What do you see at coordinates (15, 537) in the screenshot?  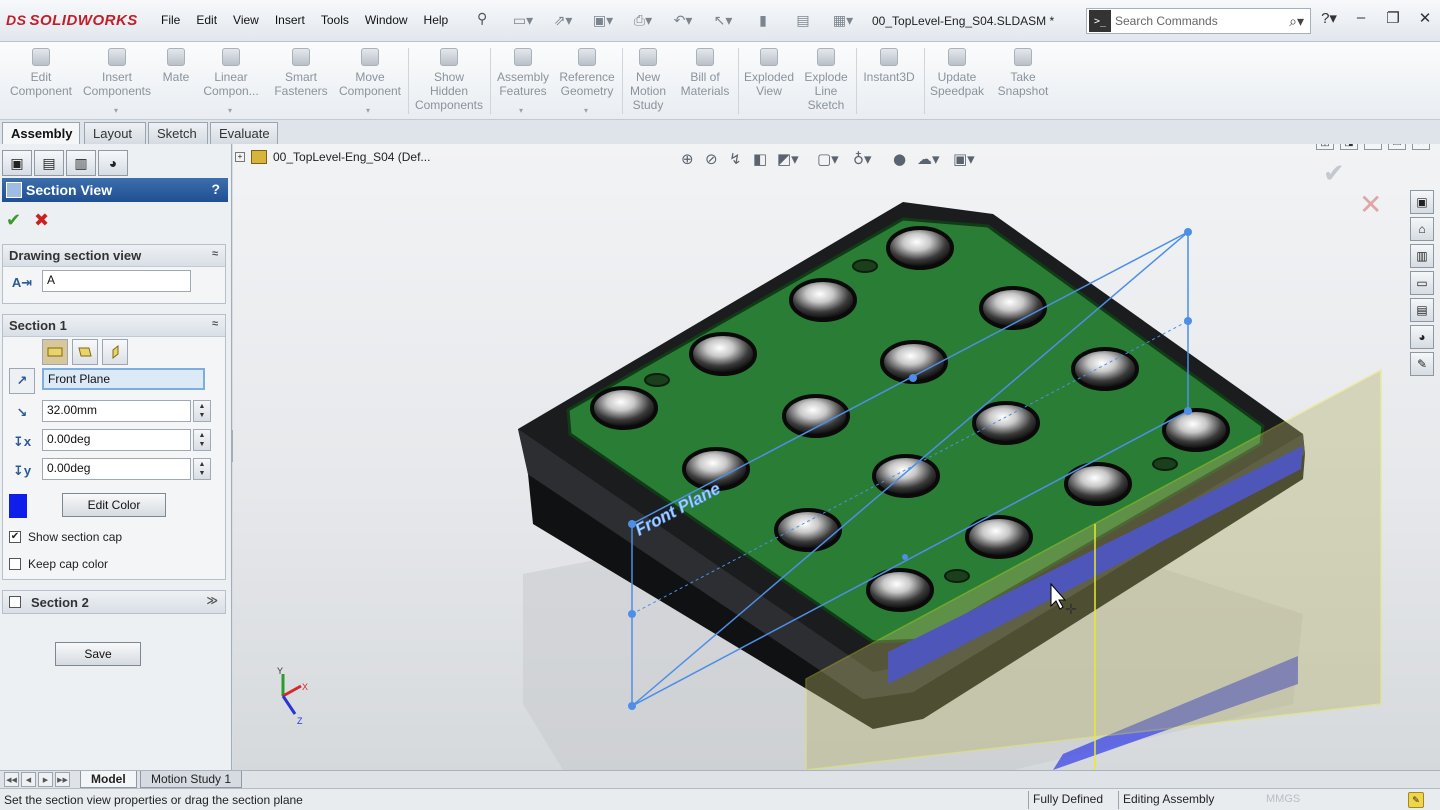 I see `checkbox-checked-icon: ✔` at bounding box center [15, 537].